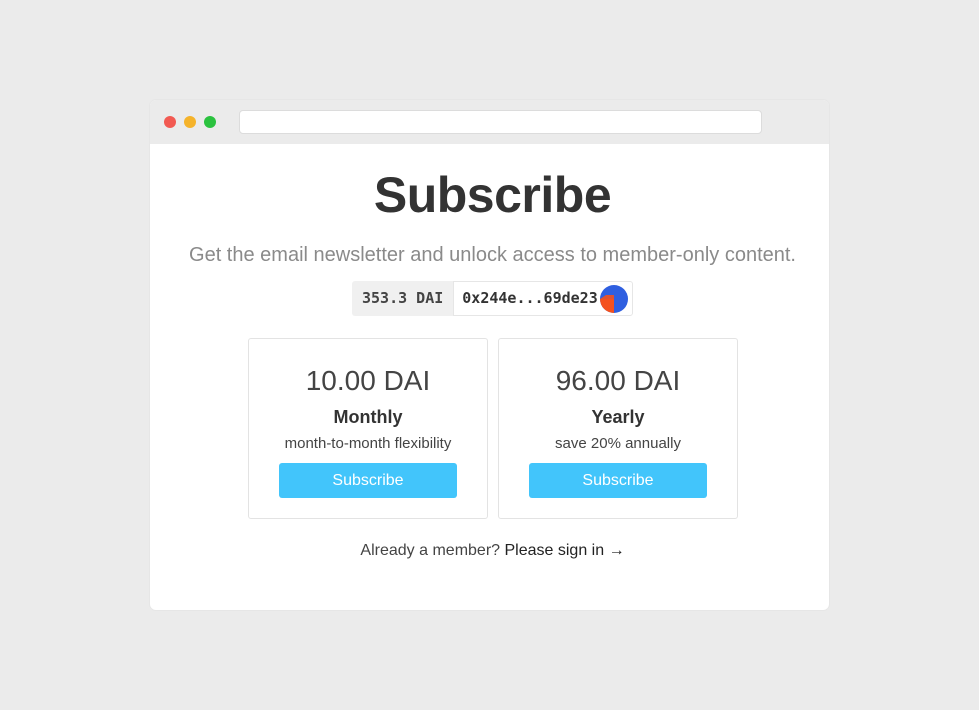 The image size is (979, 710). Describe the element at coordinates (500, 122) in the screenshot. I see `address-bar` at that location.